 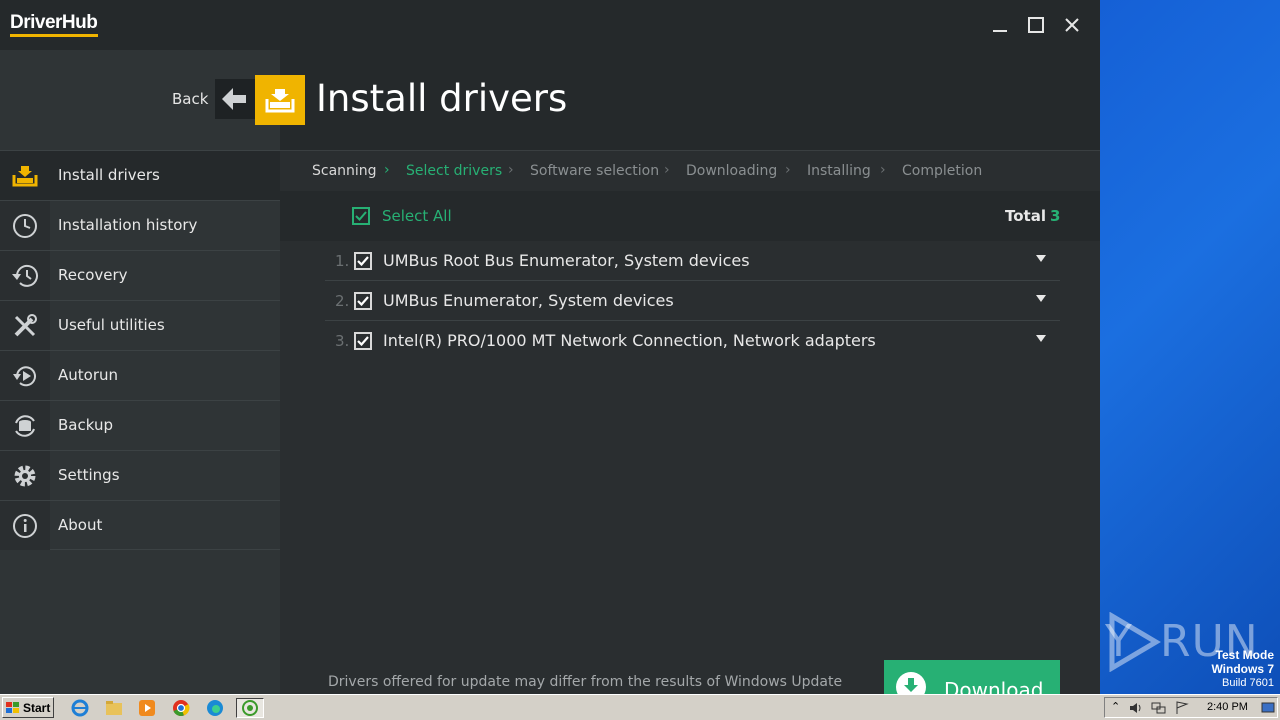 I want to click on step-installing: Installing, so click(x=839, y=171).